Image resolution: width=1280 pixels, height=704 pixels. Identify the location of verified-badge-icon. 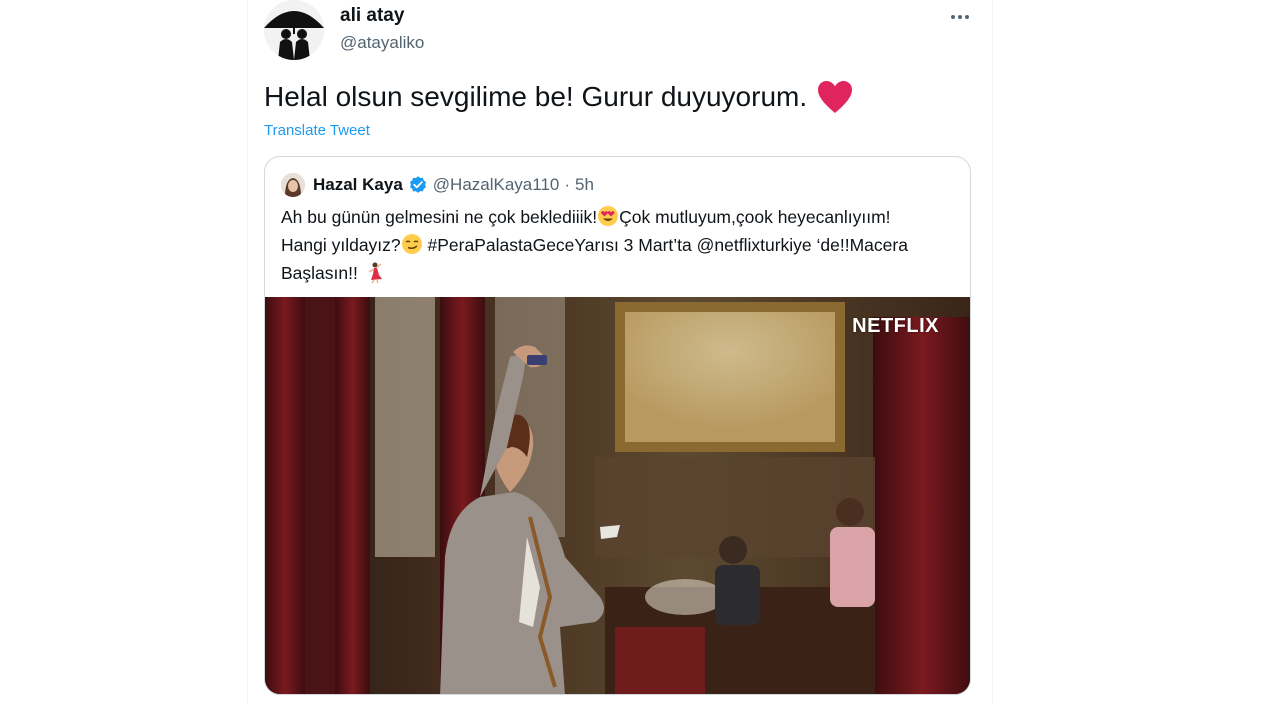
(417, 184).